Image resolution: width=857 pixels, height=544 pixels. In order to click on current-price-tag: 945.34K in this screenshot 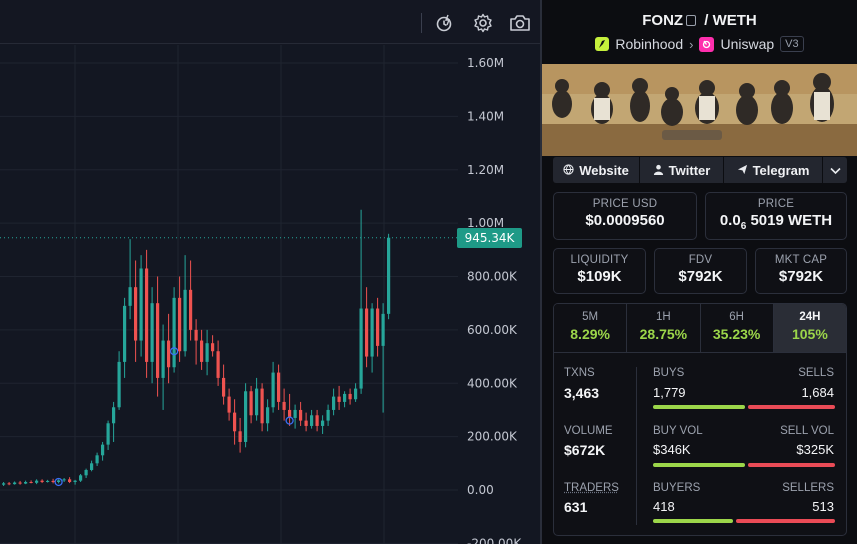, I will do `click(489, 237)`.